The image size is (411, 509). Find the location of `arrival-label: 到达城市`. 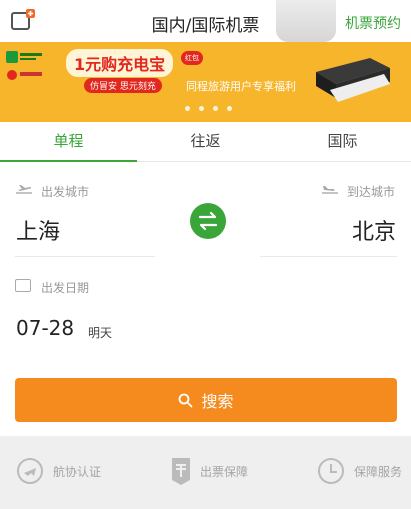

arrival-label: 到达城市 is located at coordinates (371, 192).